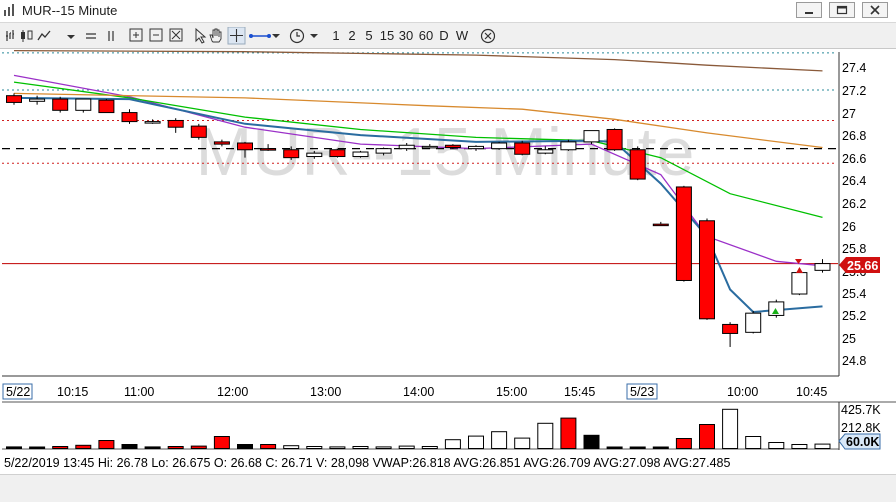  I want to click on price-tick: 25, so click(849, 339).